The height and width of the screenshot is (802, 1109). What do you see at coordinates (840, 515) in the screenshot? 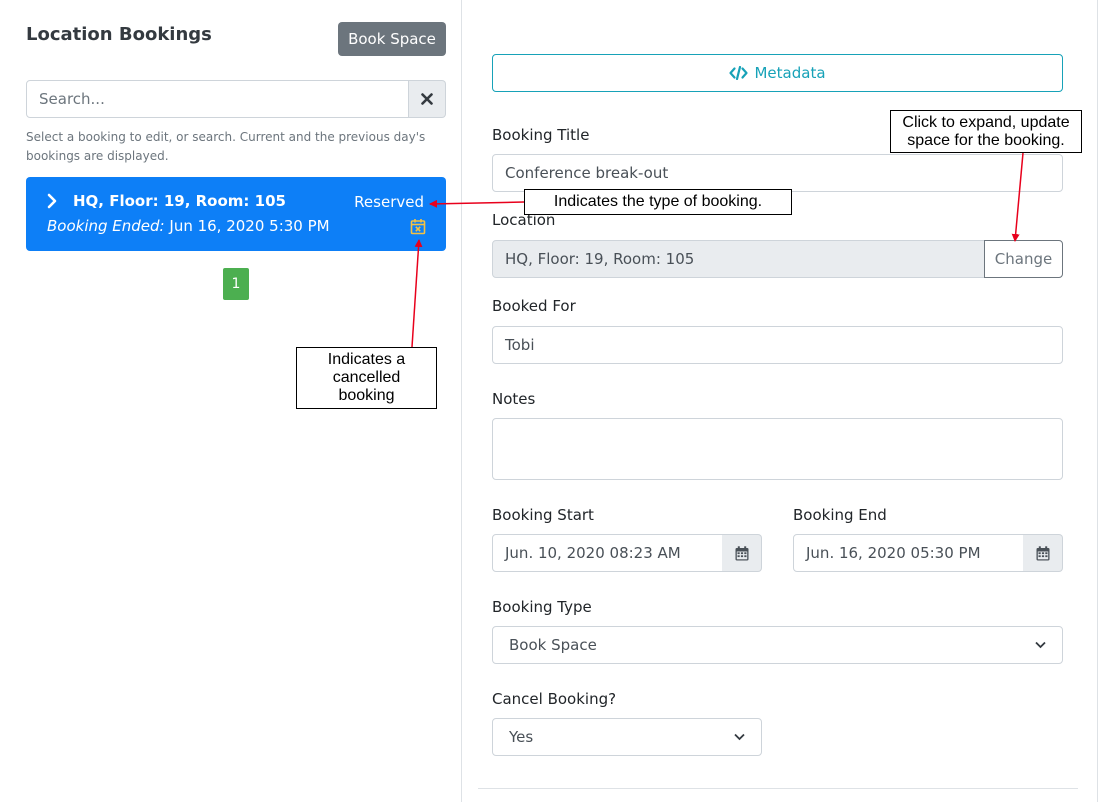
I see `booking-end-label: Booking End` at bounding box center [840, 515].